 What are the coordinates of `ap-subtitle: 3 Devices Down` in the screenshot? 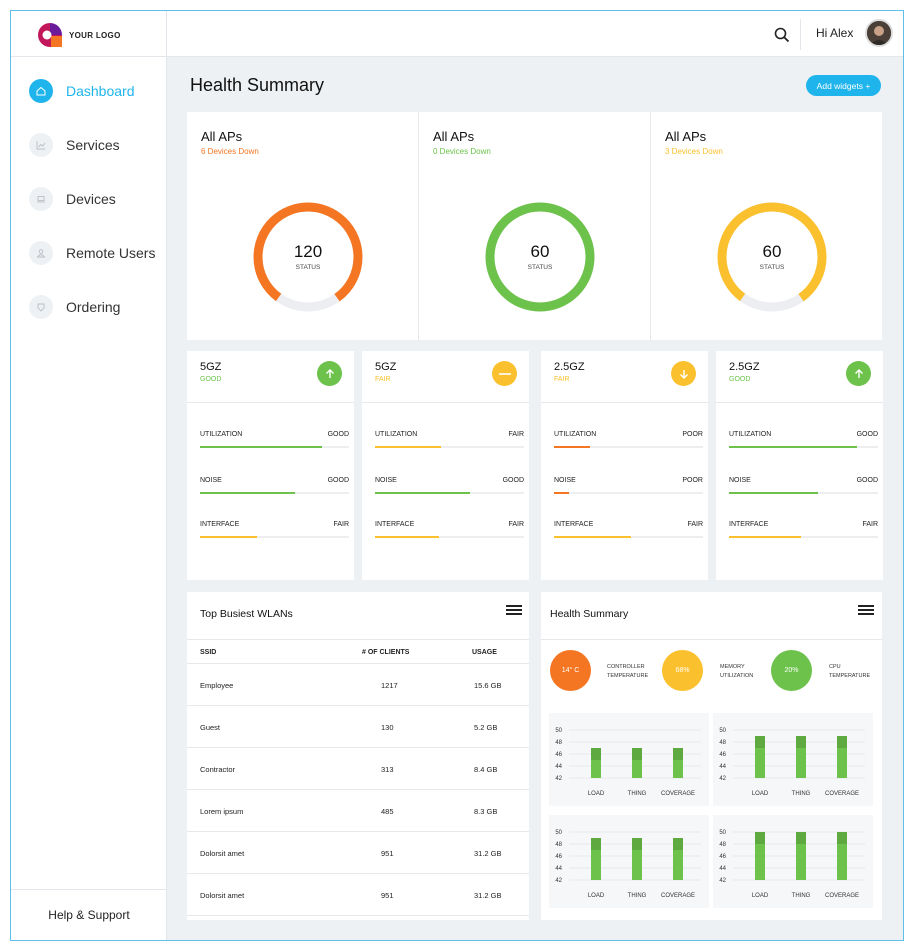 It's located at (694, 151).